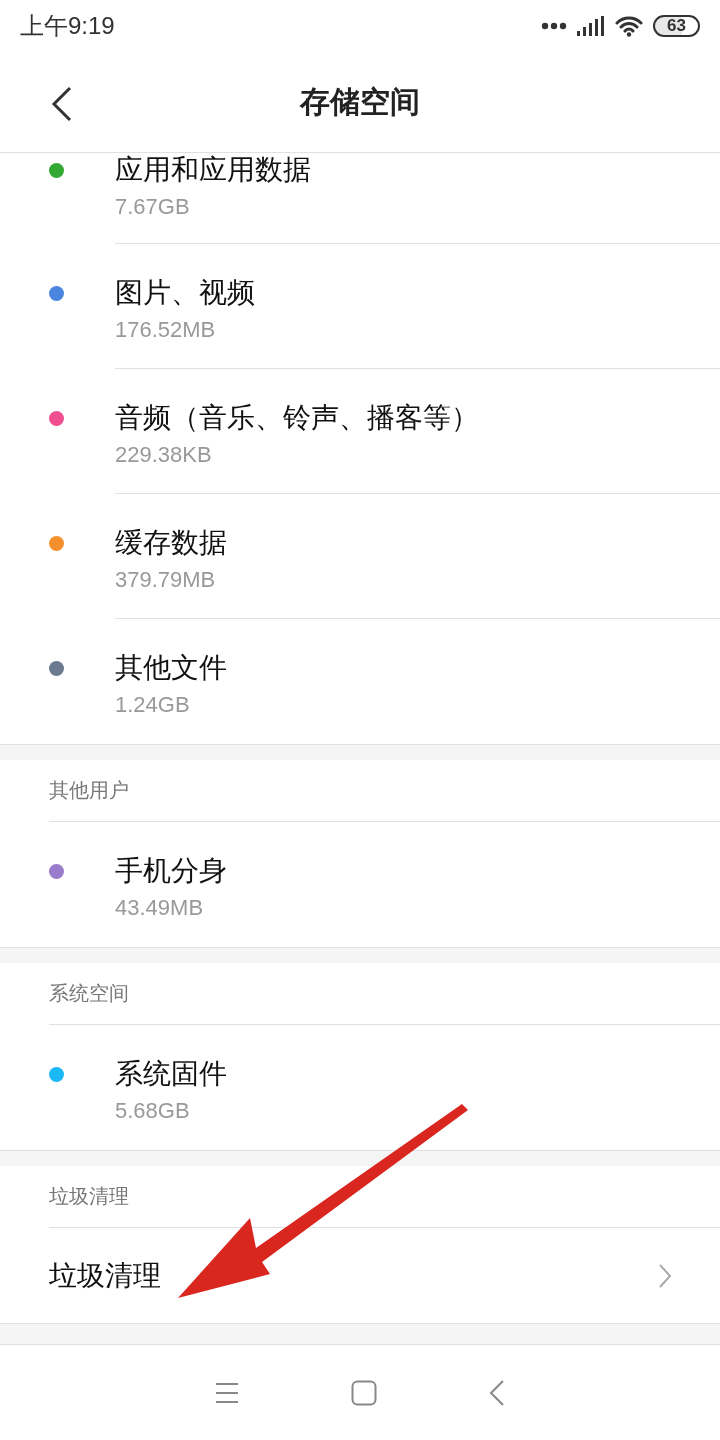 The image size is (720, 1440). Describe the element at coordinates (166, 330) in the screenshot. I see `category-size: 176.52MB` at that location.